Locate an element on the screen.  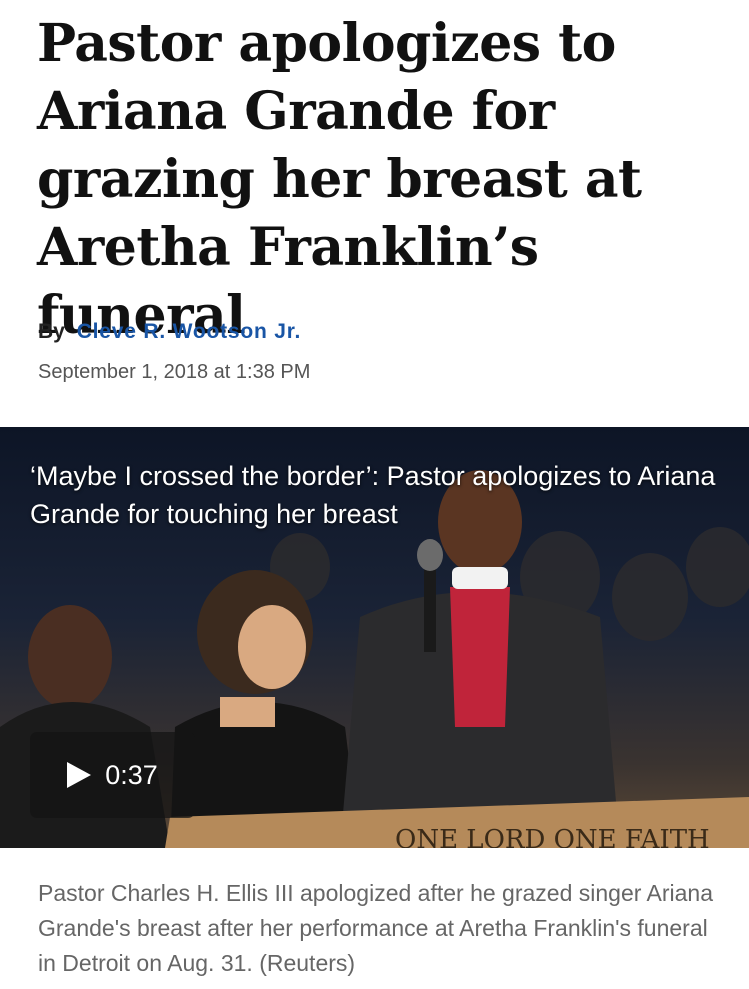
author-link: Cleve R. Wootson Jr. is located at coordinates (189, 331).